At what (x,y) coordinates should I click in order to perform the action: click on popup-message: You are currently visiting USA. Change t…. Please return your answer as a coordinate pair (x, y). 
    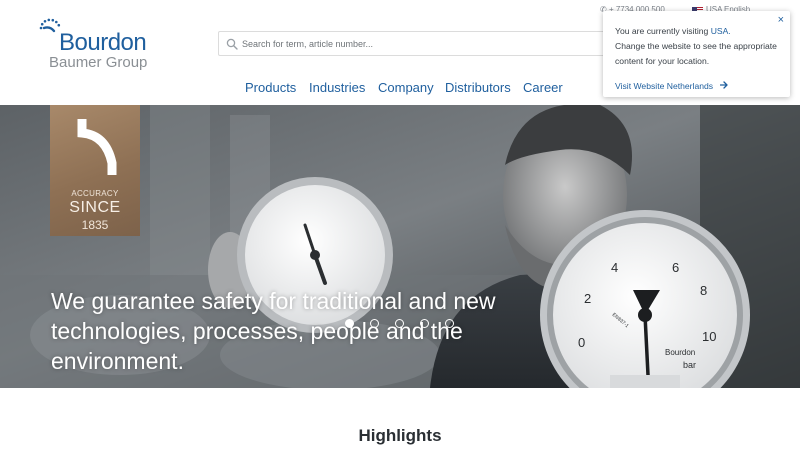
    Looking at the image, I should click on (697, 46).